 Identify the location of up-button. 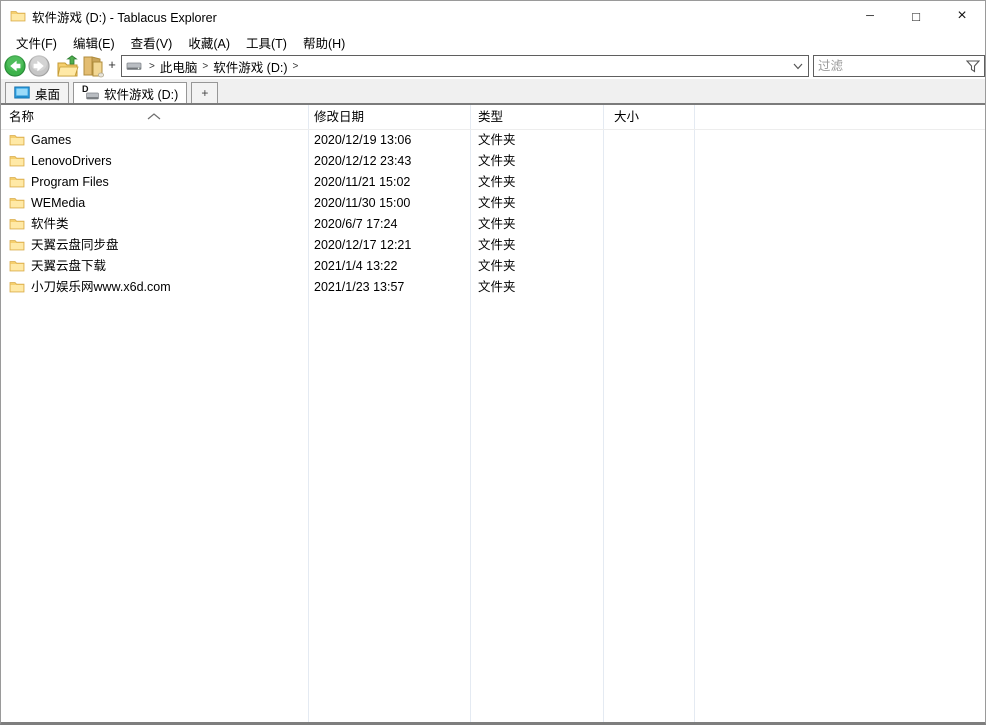
(68, 67).